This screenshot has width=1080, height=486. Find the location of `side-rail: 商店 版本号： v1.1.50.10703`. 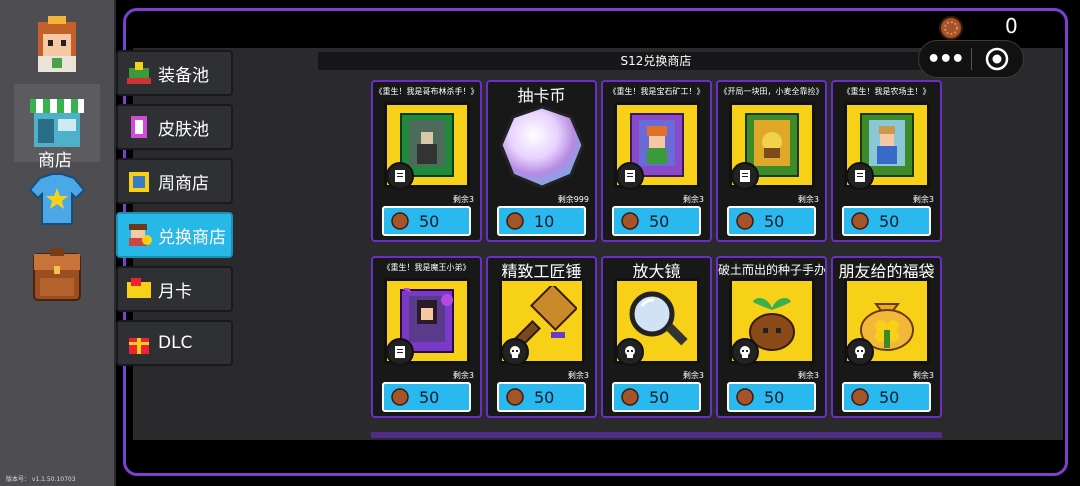

side-rail: 商店 版本号： v1.1.50.10703 is located at coordinates (58, 243).